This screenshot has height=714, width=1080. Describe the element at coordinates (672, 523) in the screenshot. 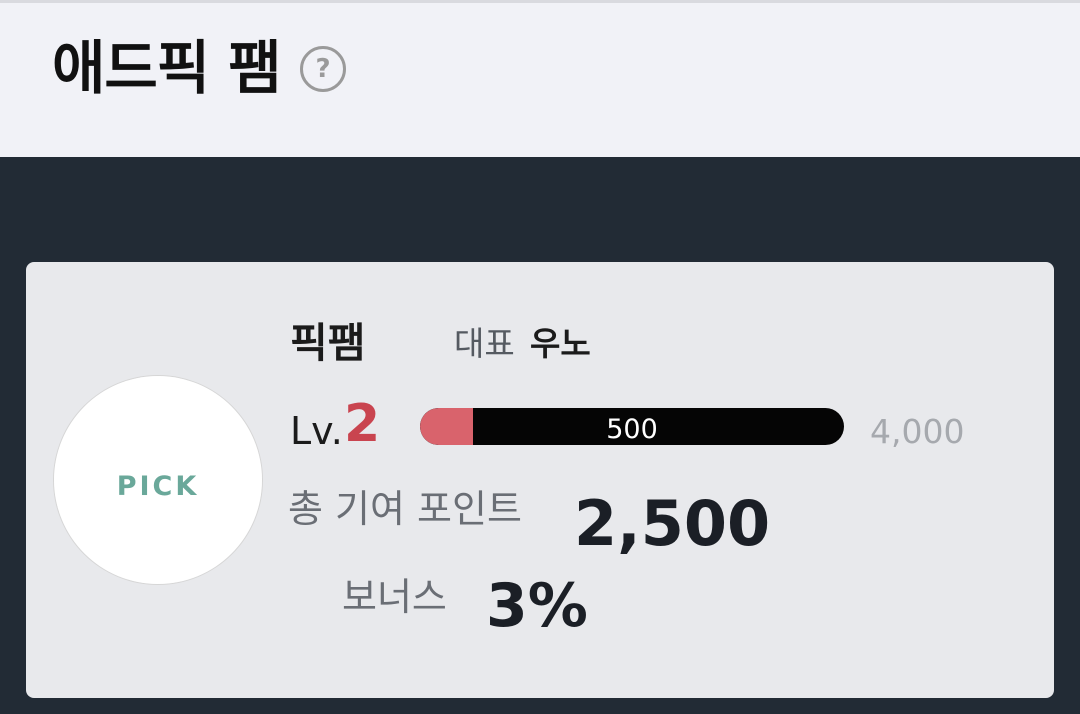

I see `total-points-value: 2,500` at that location.